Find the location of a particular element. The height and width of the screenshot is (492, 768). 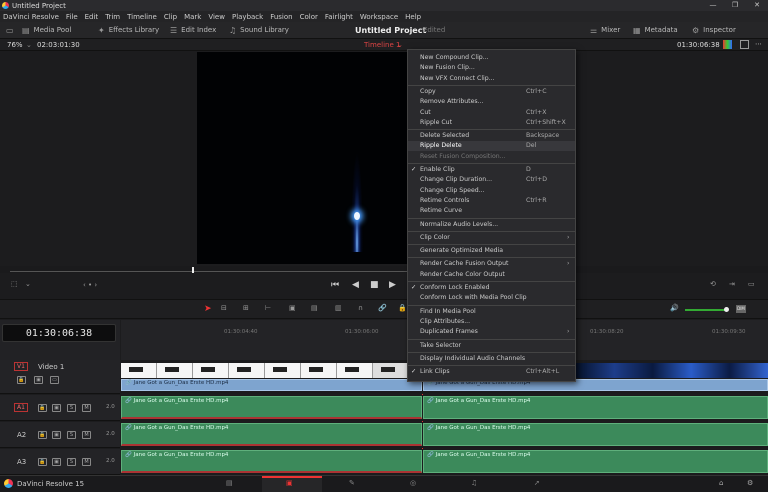

effects-library-button: ✦ Effects Library is located at coordinates (128, 30).